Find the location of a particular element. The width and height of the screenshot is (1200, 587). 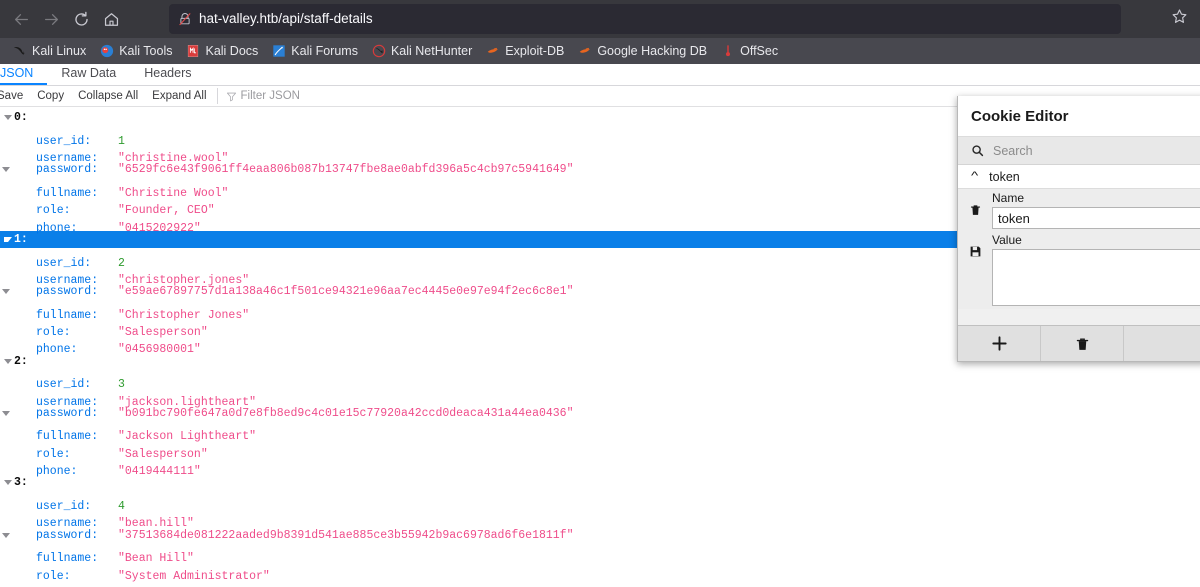

bookmark-label: Google Hacking DB is located at coordinates (652, 50).